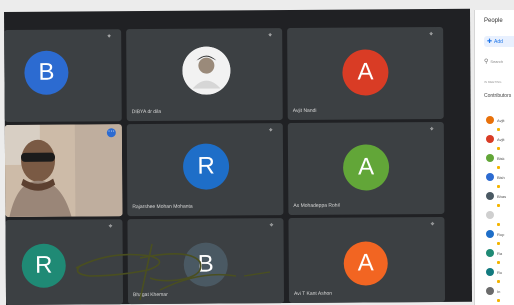 The image size is (514, 305). What do you see at coordinates (497, 96) in the screenshot?
I see `contributors-heading: Contributors` at bounding box center [497, 96].